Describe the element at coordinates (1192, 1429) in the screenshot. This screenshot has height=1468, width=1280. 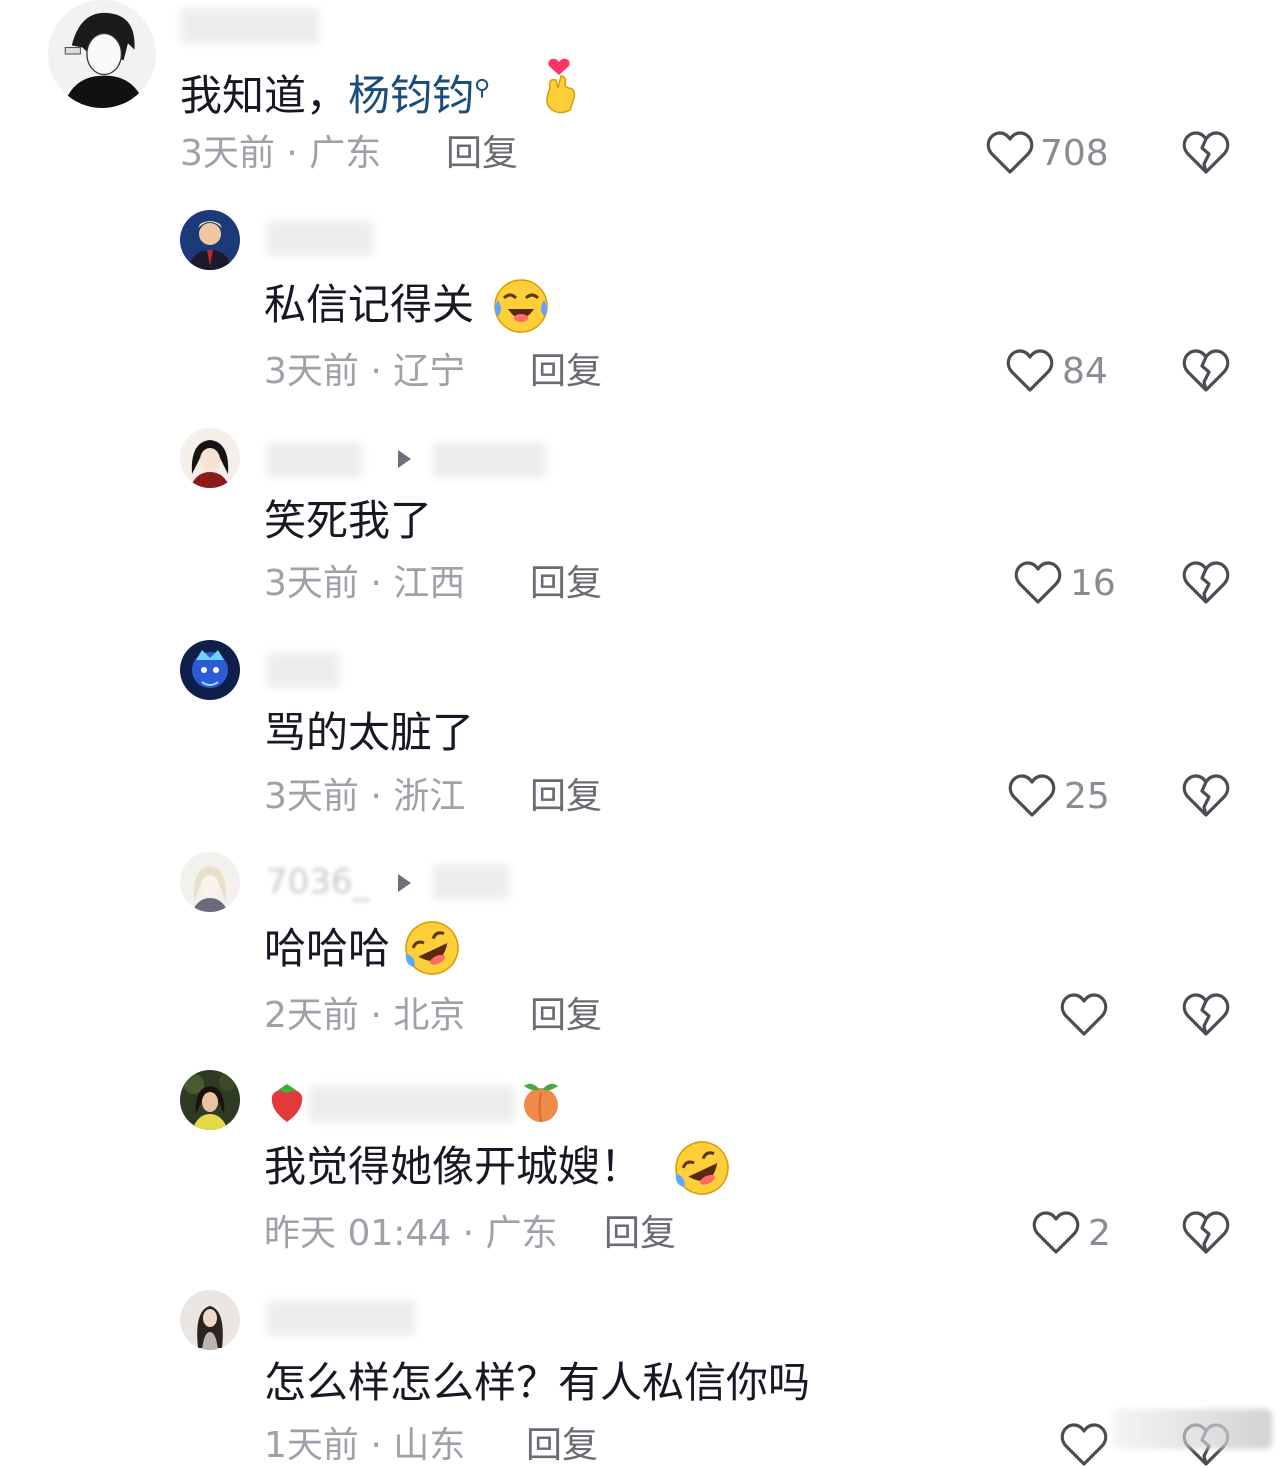
I see `watermark-blurred` at that location.